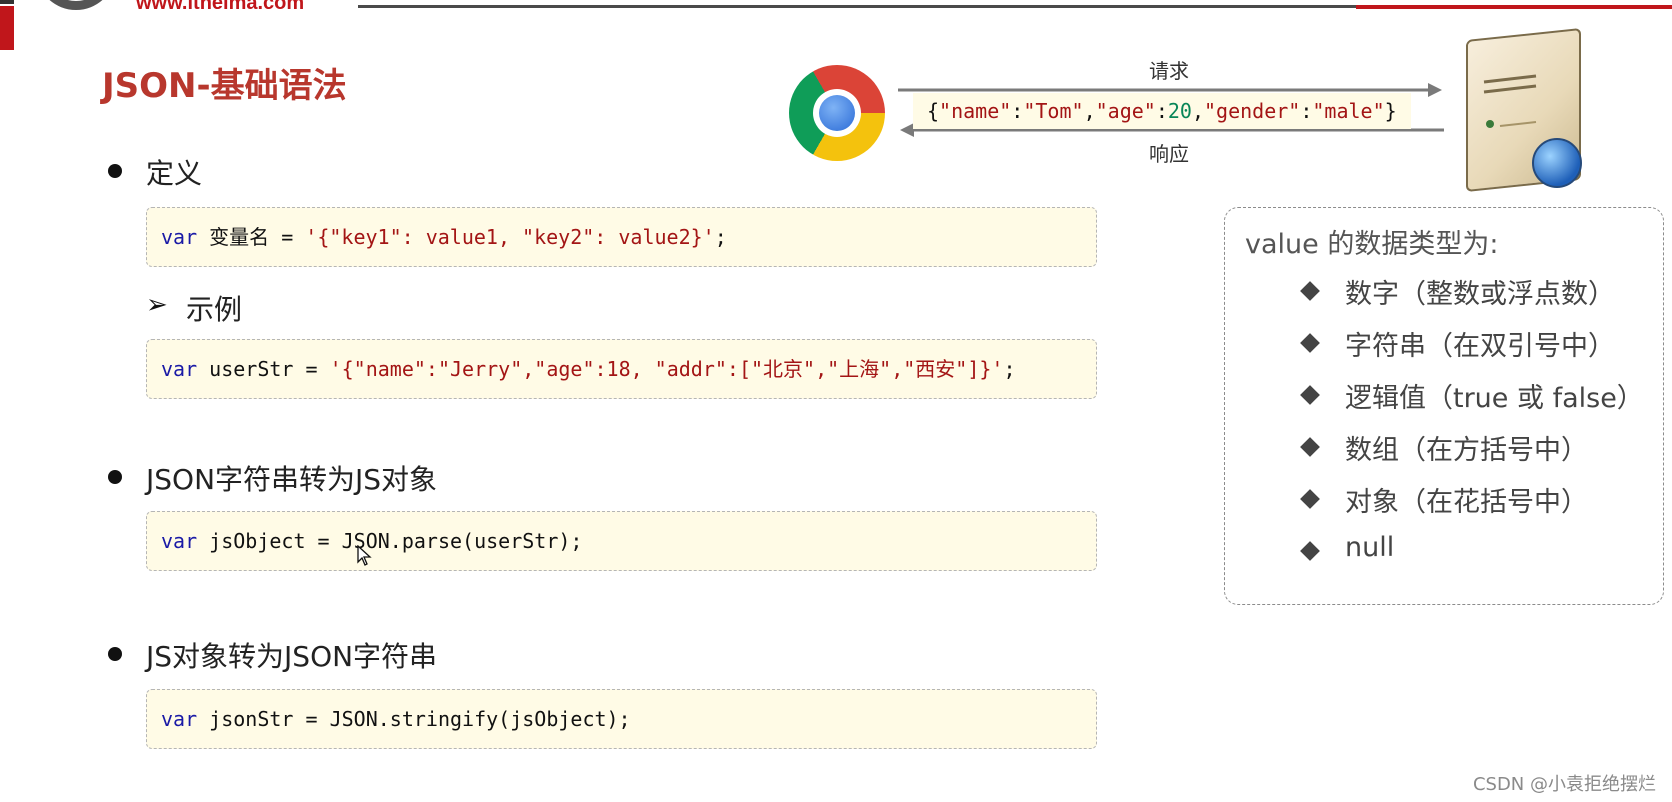  I want to click on left-red-bar, so click(7, 28).